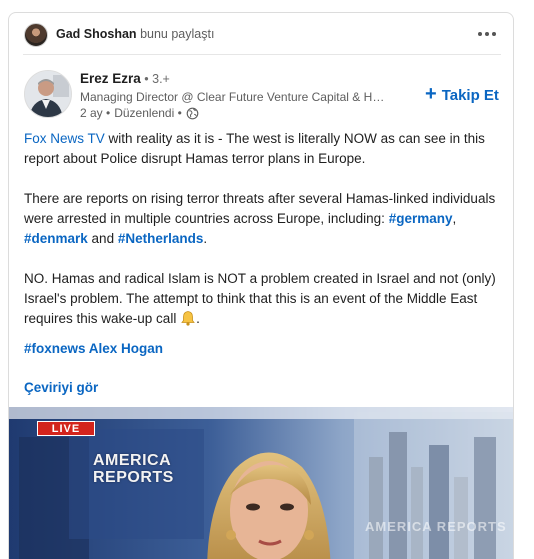  I want to click on show-watermark: AMERICA REPORTS, so click(436, 526).